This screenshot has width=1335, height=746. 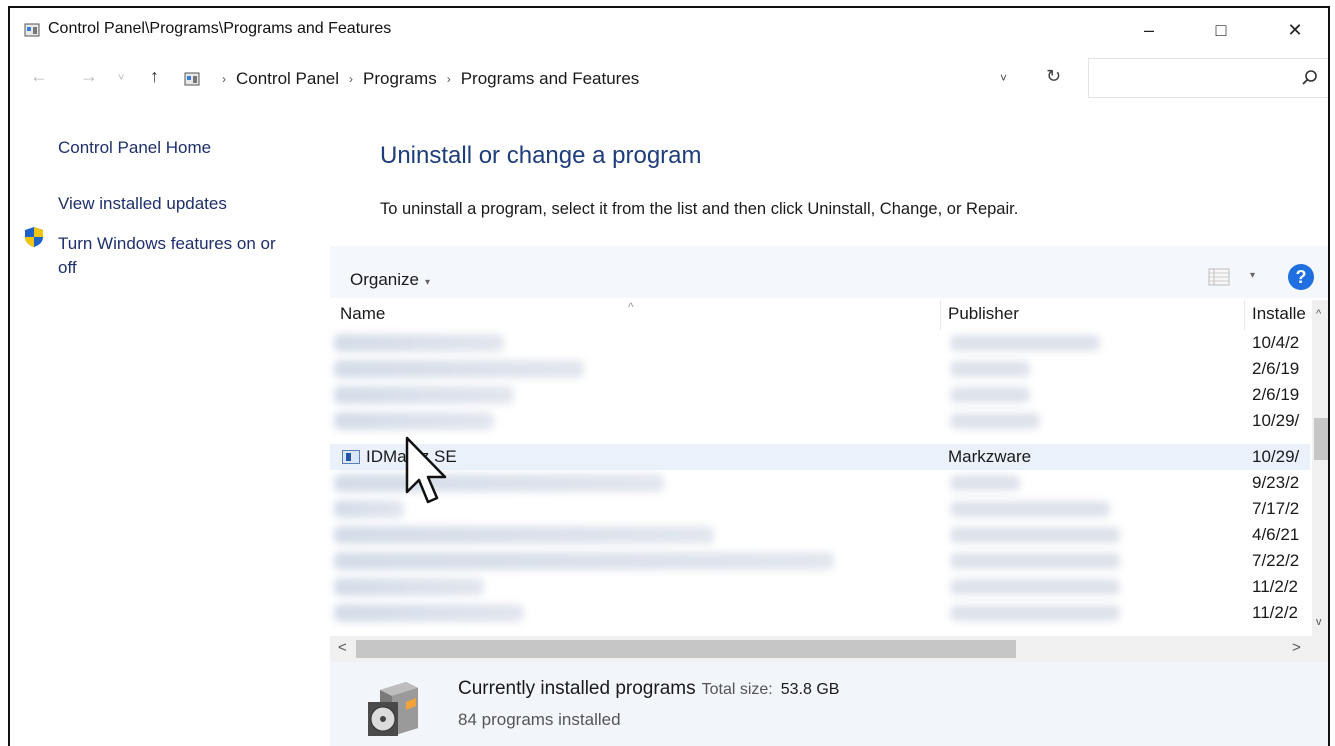 What do you see at coordinates (550, 79) in the screenshot?
I see `breadcrumb-programs-and-features: Programs and Features` at bounding box center [550, 79].